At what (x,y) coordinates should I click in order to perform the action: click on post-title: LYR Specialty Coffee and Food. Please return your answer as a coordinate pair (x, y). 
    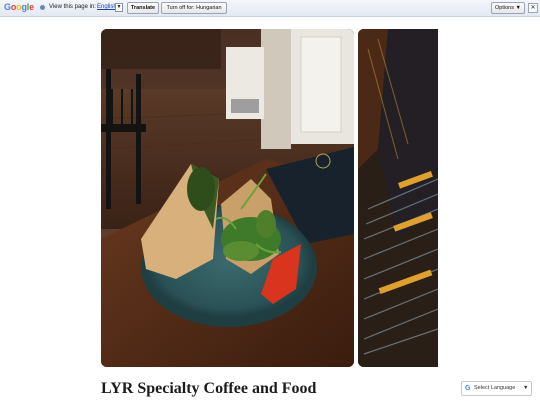
    Looking at the image, I should click on (208, 389).